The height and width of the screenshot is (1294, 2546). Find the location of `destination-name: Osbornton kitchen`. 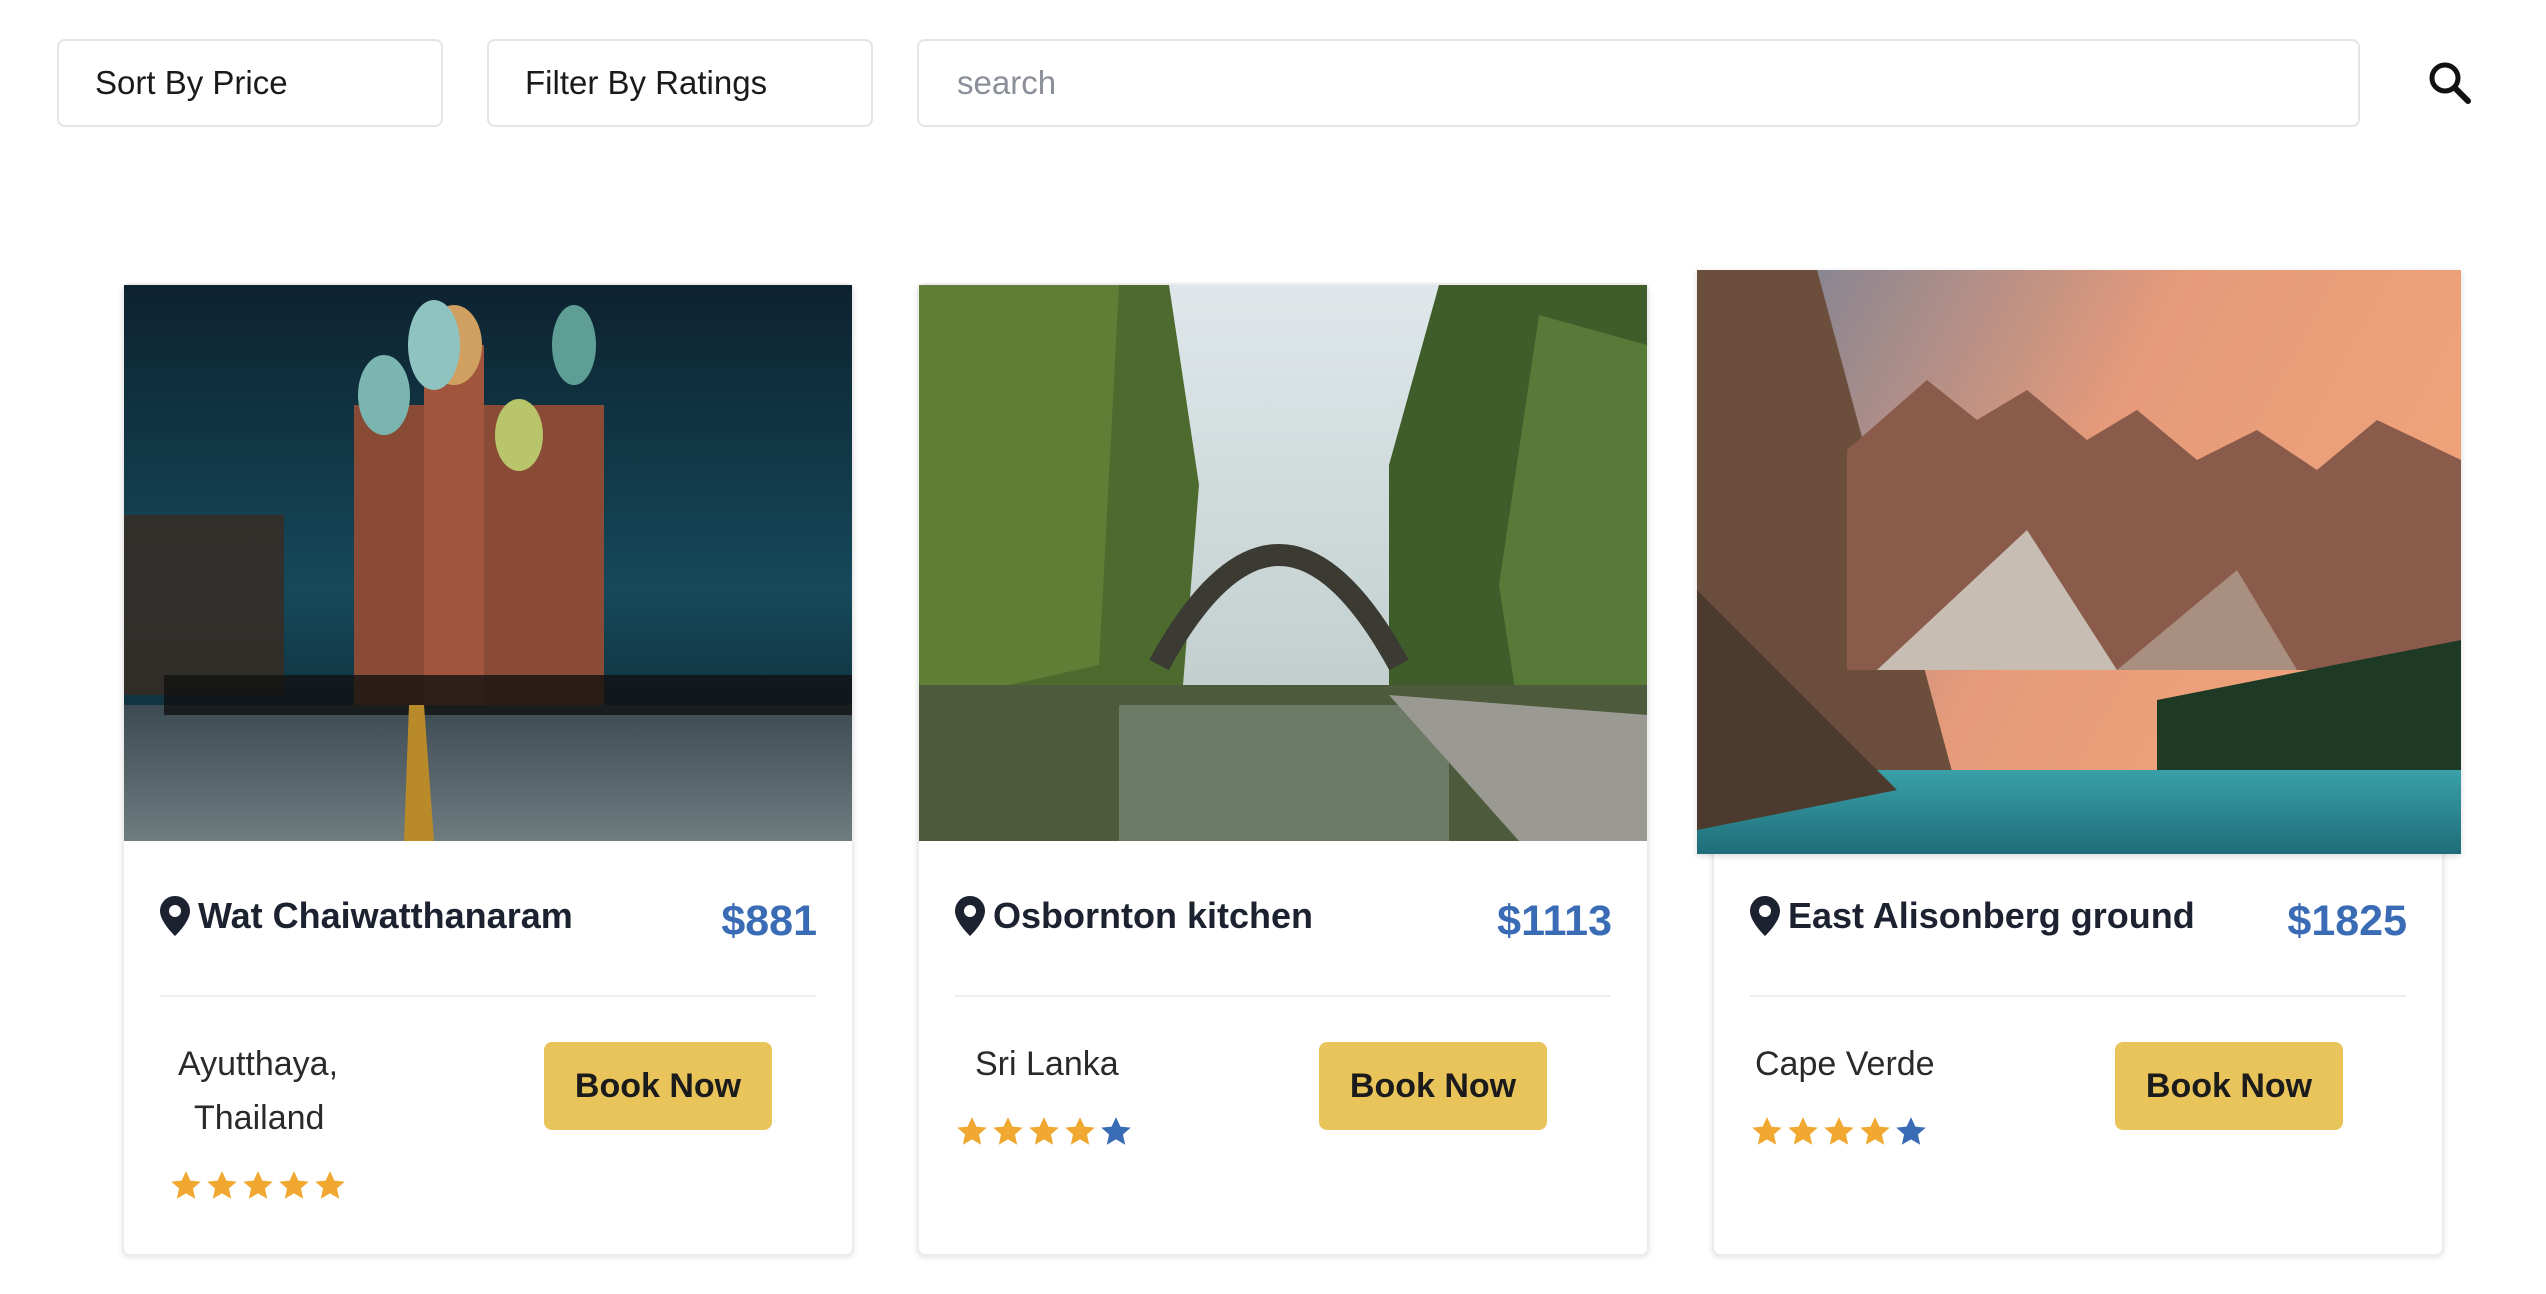

destination-name: Osbornton kitchen is located at coordinates (1153, 915).